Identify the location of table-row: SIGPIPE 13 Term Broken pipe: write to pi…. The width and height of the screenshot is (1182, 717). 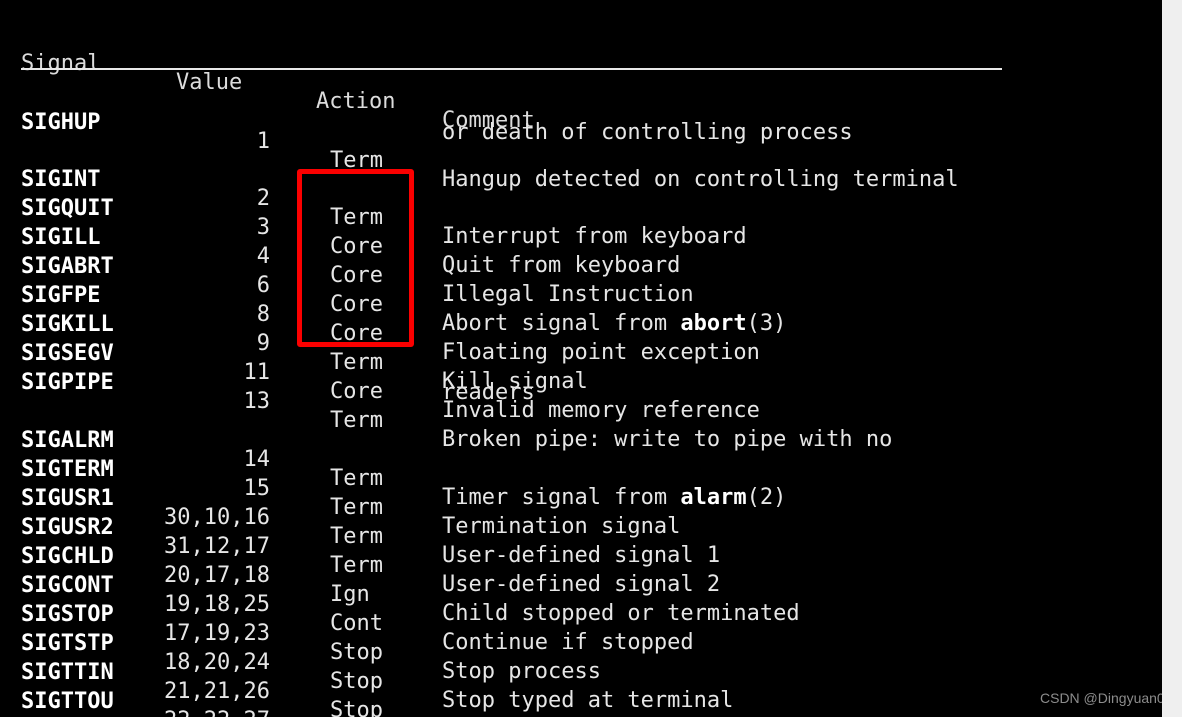
(581, 400).